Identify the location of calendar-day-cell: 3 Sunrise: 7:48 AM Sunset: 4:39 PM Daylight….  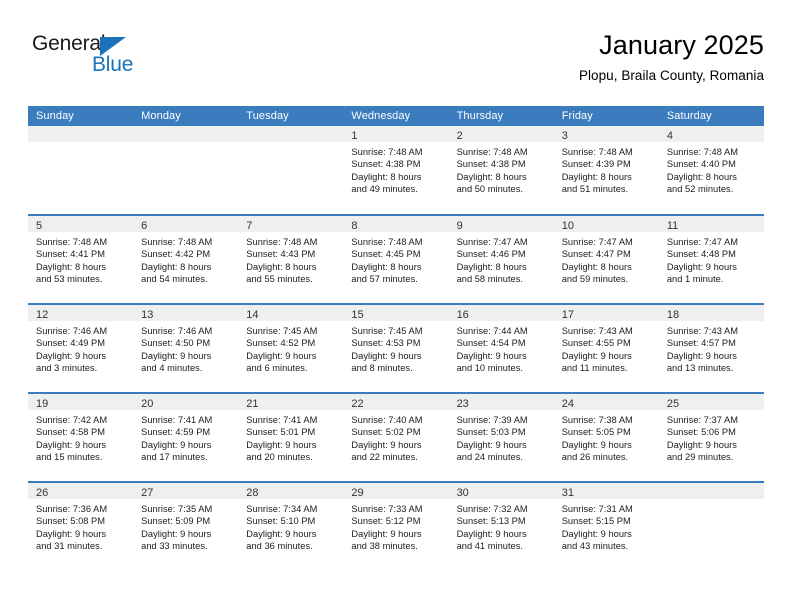
(606, 170).